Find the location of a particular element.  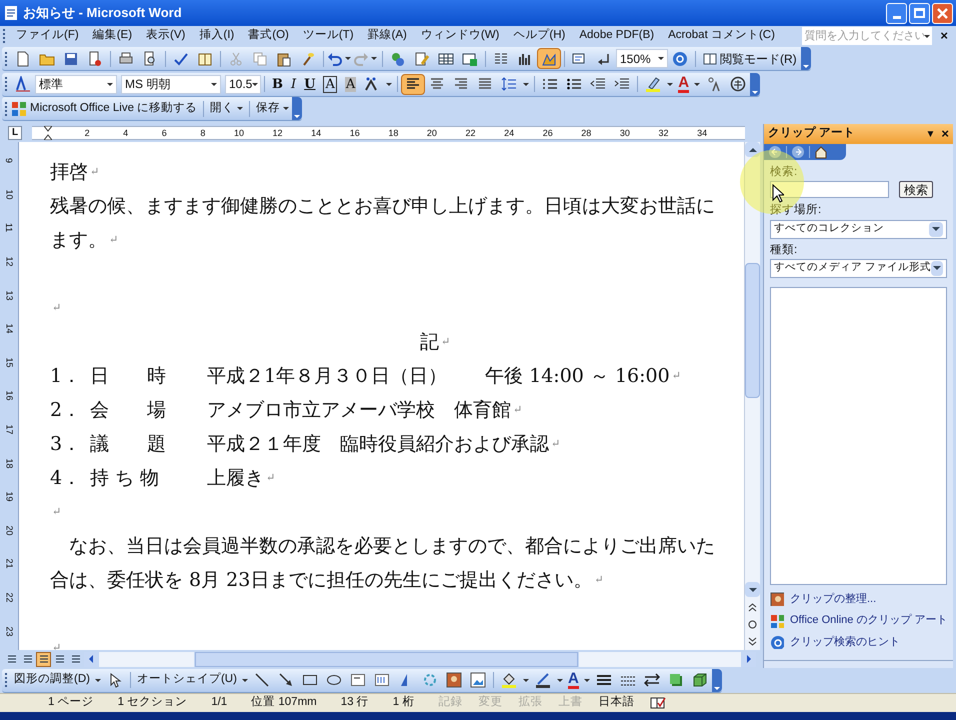

forward-icon is located at coordinates (798, 152).